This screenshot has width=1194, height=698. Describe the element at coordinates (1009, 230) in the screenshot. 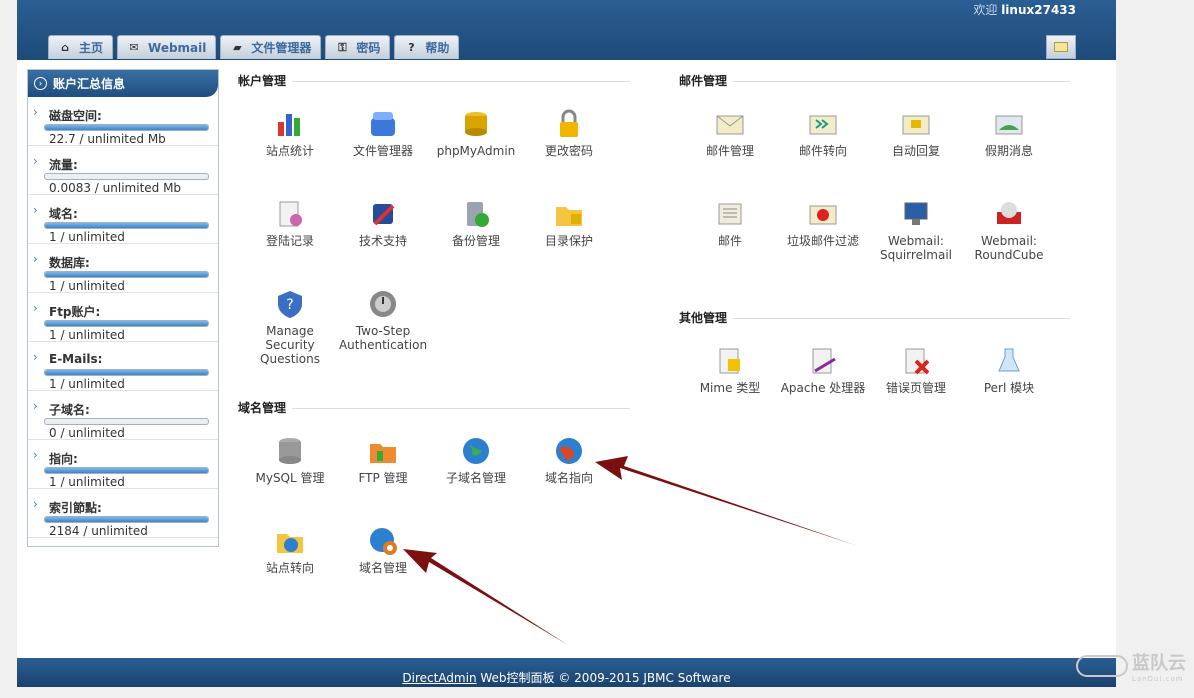

I see `shortcut-roundcube: Webmail: RoundCube` at that location.